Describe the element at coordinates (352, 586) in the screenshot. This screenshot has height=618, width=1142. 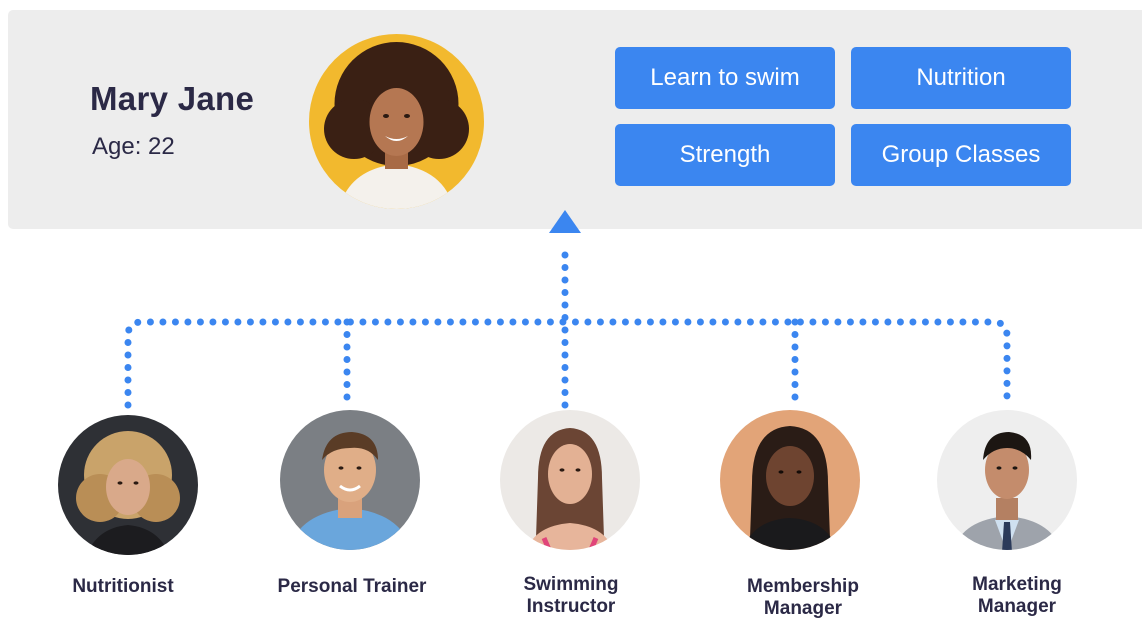
I see `personal-trainer-label: Personal Trainer` at that location.